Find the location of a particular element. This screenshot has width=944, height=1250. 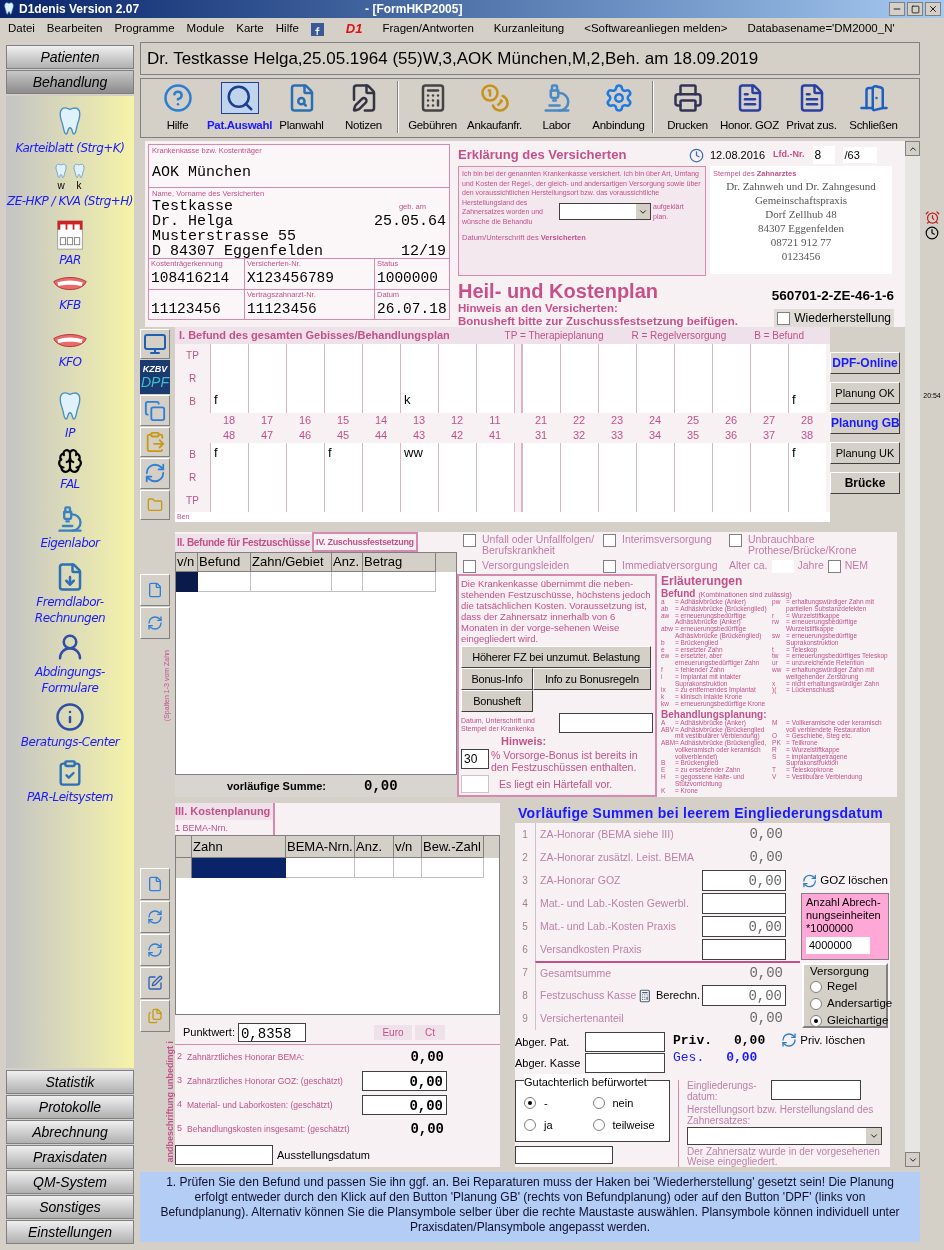

edit-icon is located at coordinates (155, 983).